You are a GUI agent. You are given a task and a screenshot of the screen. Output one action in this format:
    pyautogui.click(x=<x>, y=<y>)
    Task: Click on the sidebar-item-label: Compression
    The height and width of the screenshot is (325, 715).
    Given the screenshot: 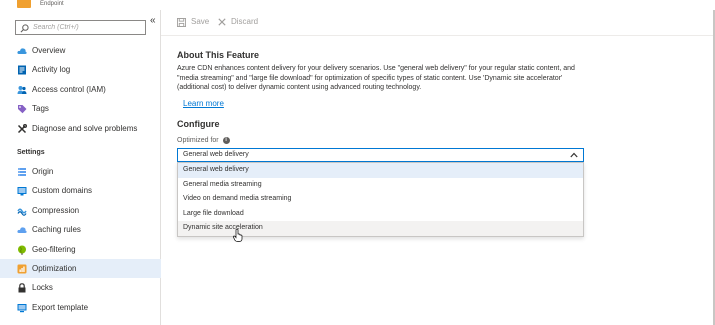 What is the action you would take?
    pyautogui.click(x=56, y=210)
    